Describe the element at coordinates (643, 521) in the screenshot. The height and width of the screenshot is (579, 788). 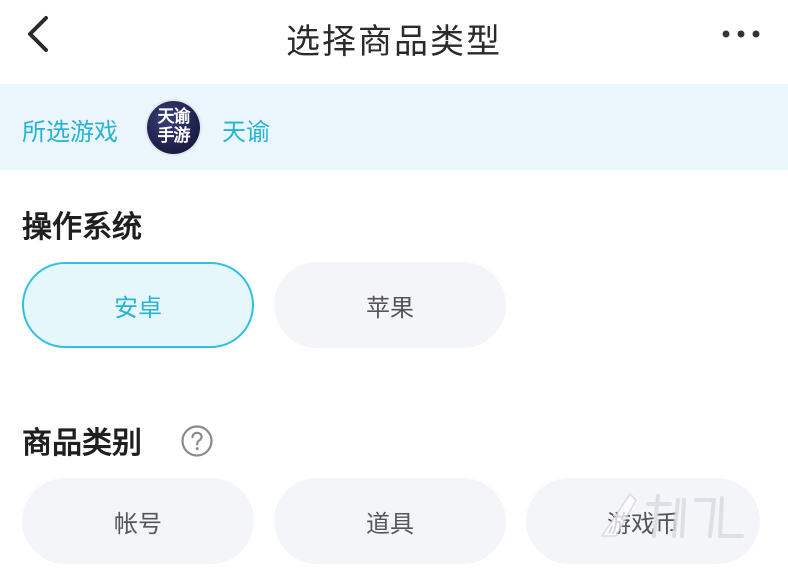
I see `category-option-game-currency: 游戏币` at that location.